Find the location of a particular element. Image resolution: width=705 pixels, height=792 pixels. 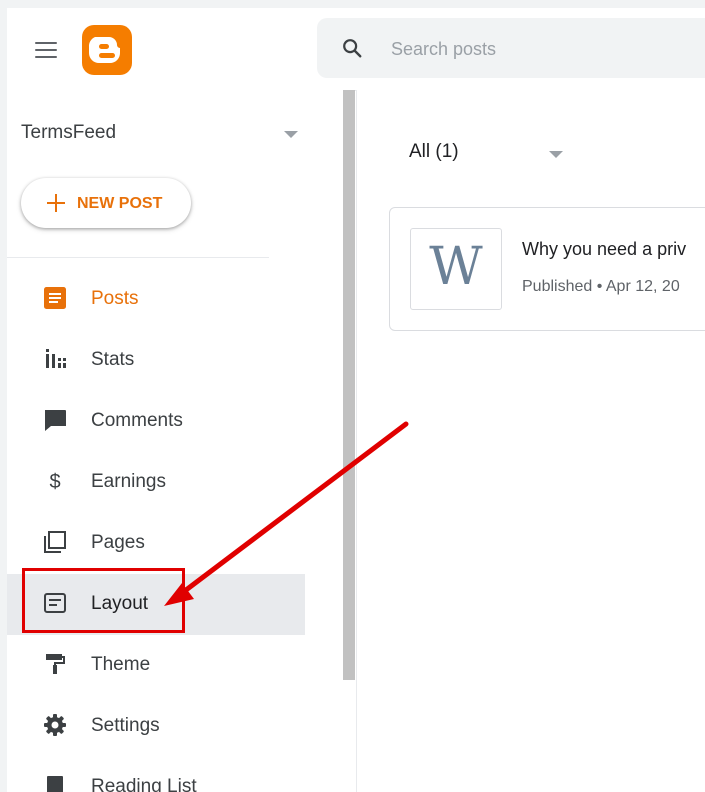

filter-label: All (1) is located at coordinates (434, 151).